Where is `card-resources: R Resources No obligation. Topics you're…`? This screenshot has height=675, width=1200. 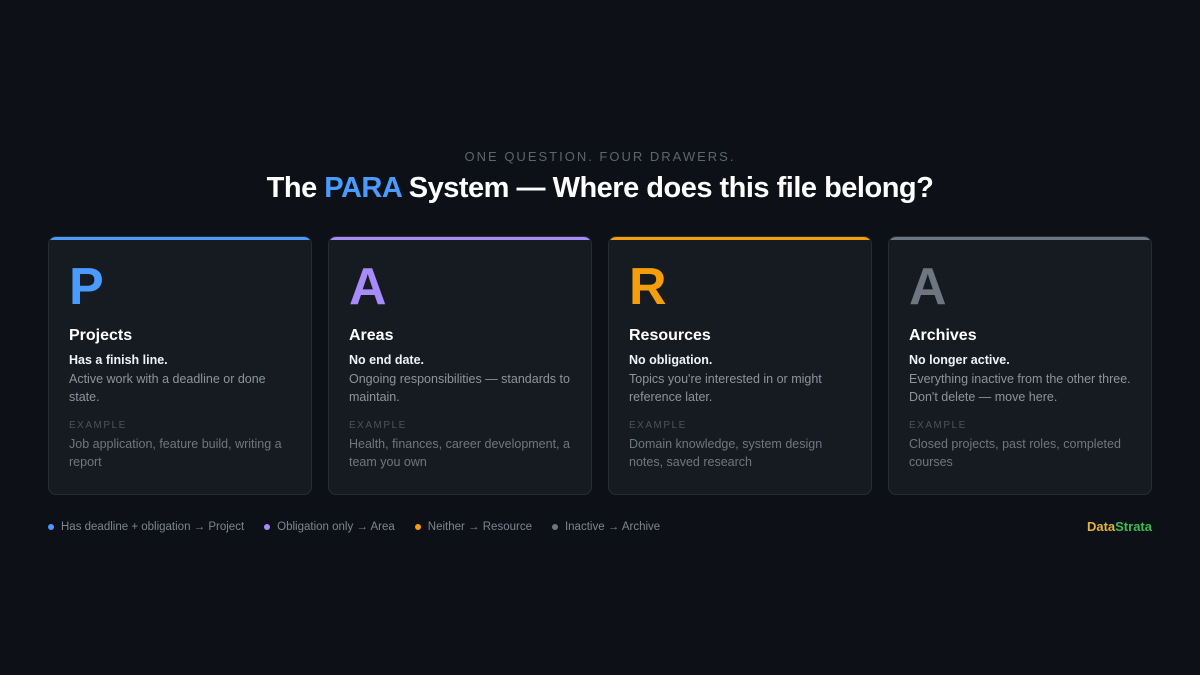 card-resources: R Resources No obligation. Topics you're… is located at coordinates (740, 365).